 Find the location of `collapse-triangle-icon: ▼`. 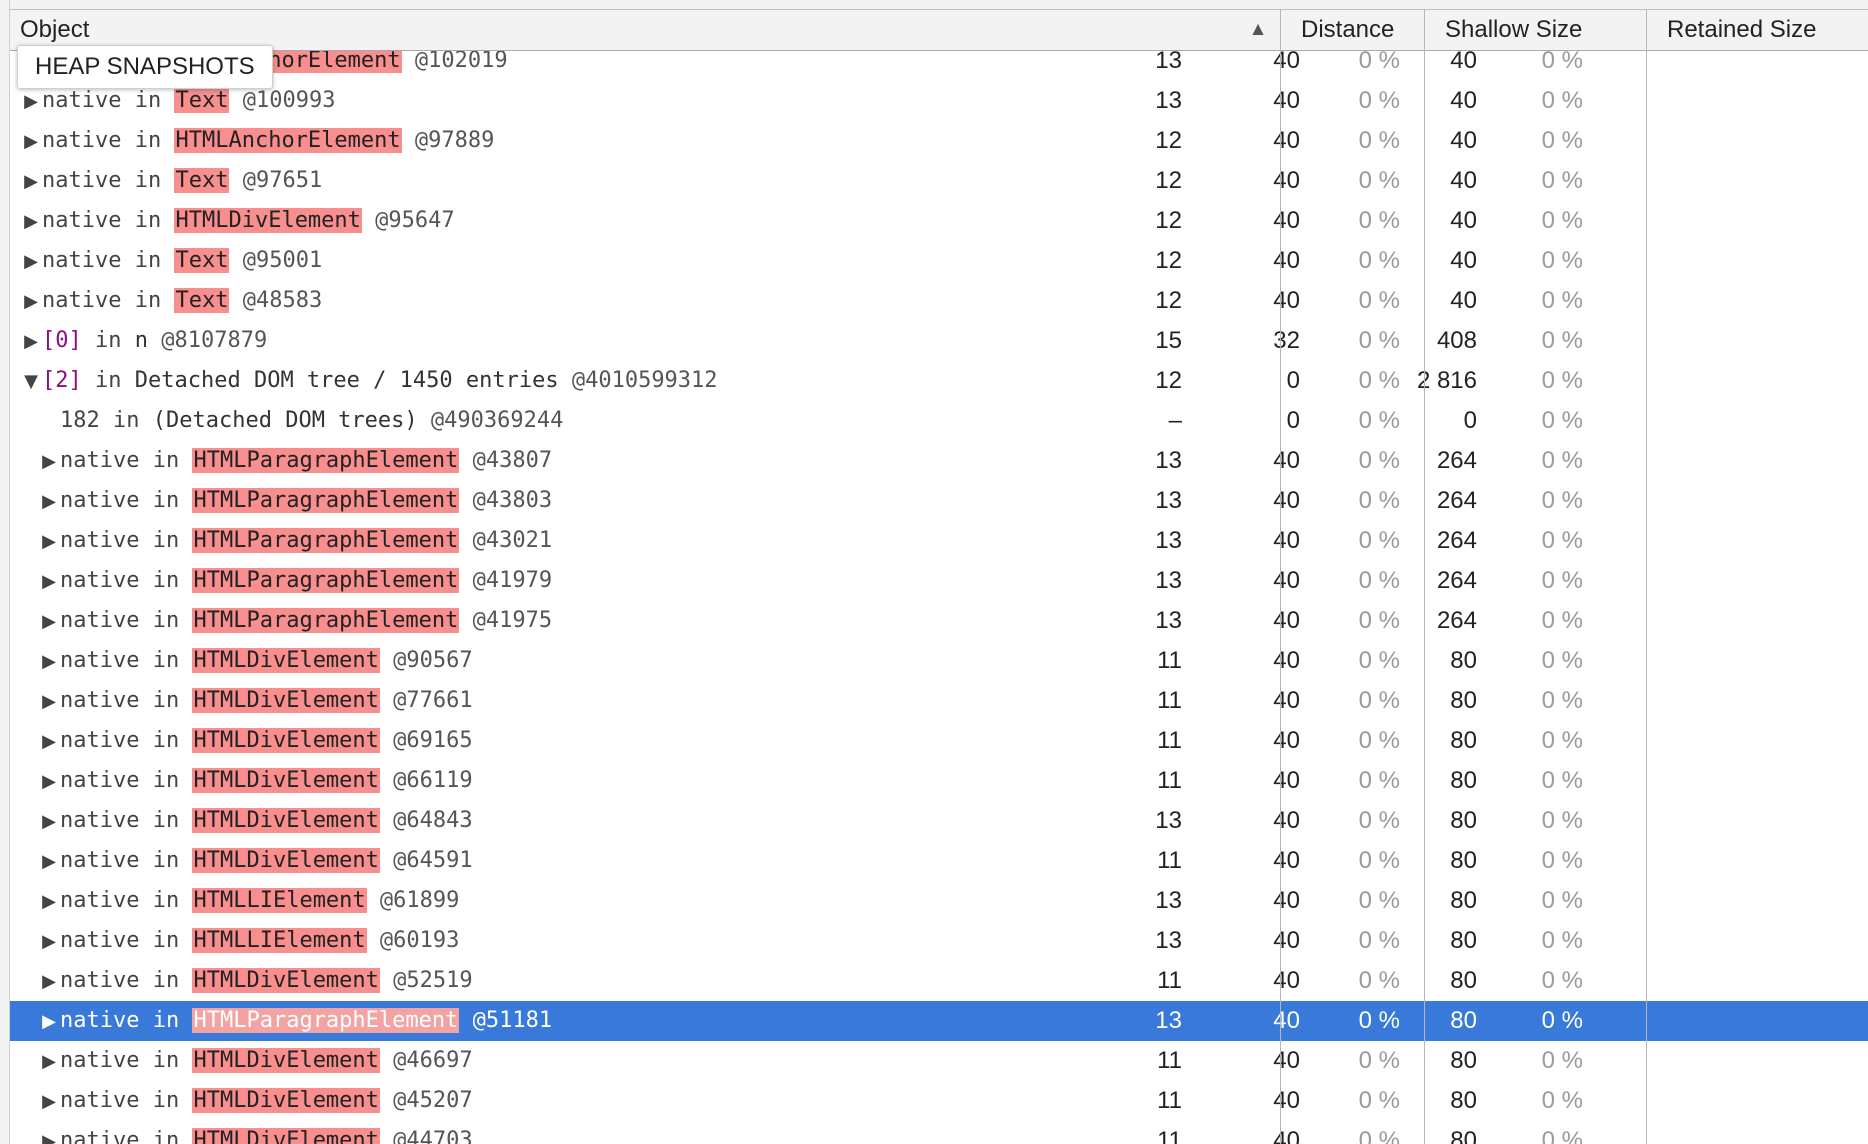

collapse-triangle-icon: ▼ is located at coordinates (31, 382).